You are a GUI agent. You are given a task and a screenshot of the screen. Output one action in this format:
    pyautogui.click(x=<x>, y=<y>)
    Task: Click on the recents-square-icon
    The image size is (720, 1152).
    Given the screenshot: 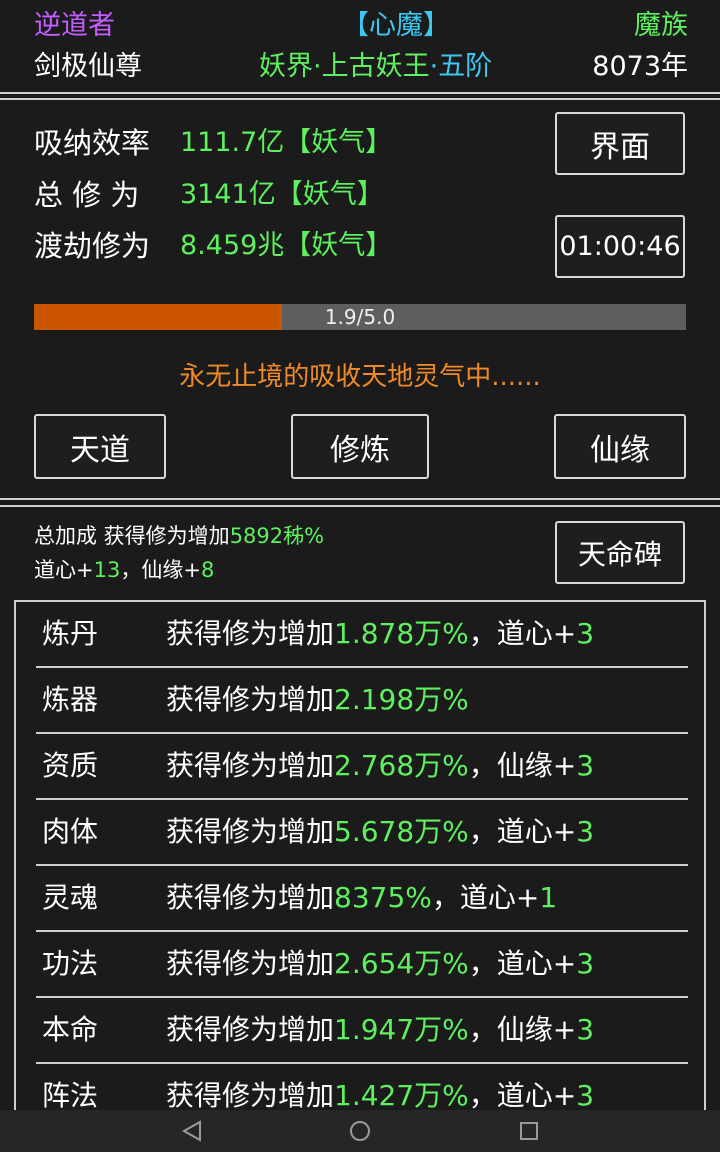 What is the action you would take?
    pyautogui.click(x=529, y=1131)
    